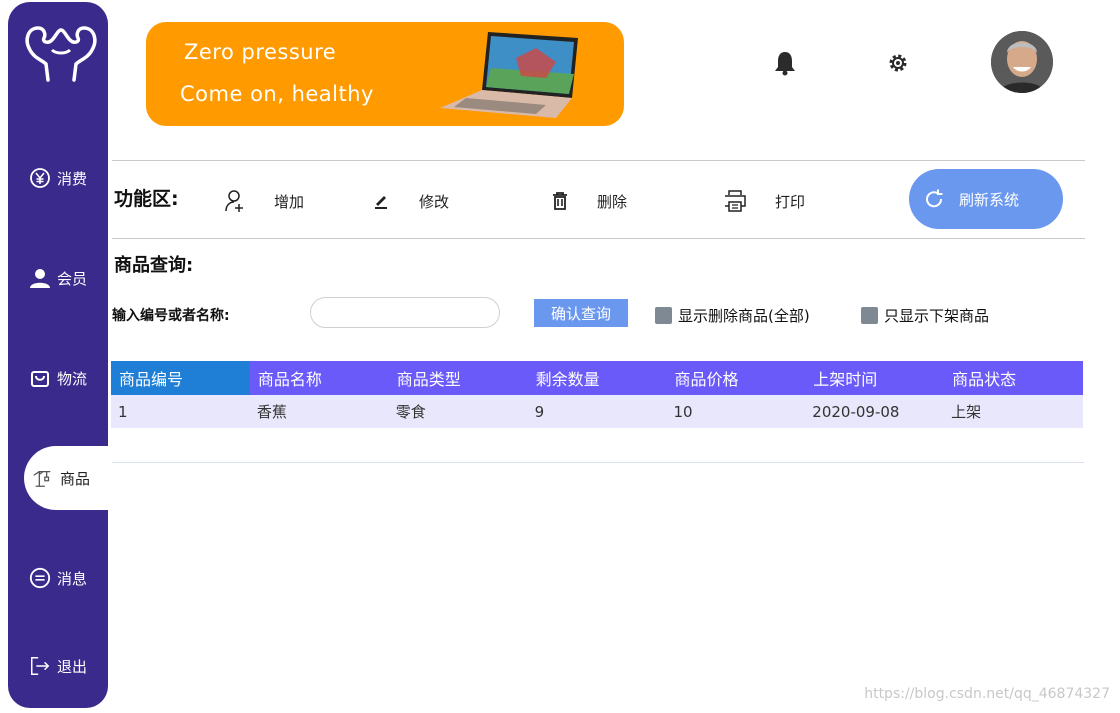 The image size is (1120, 713). What do you see at coordinates (1022, 62) in the screenshot?
I see `avatar` at bounding box center [1022, 62].